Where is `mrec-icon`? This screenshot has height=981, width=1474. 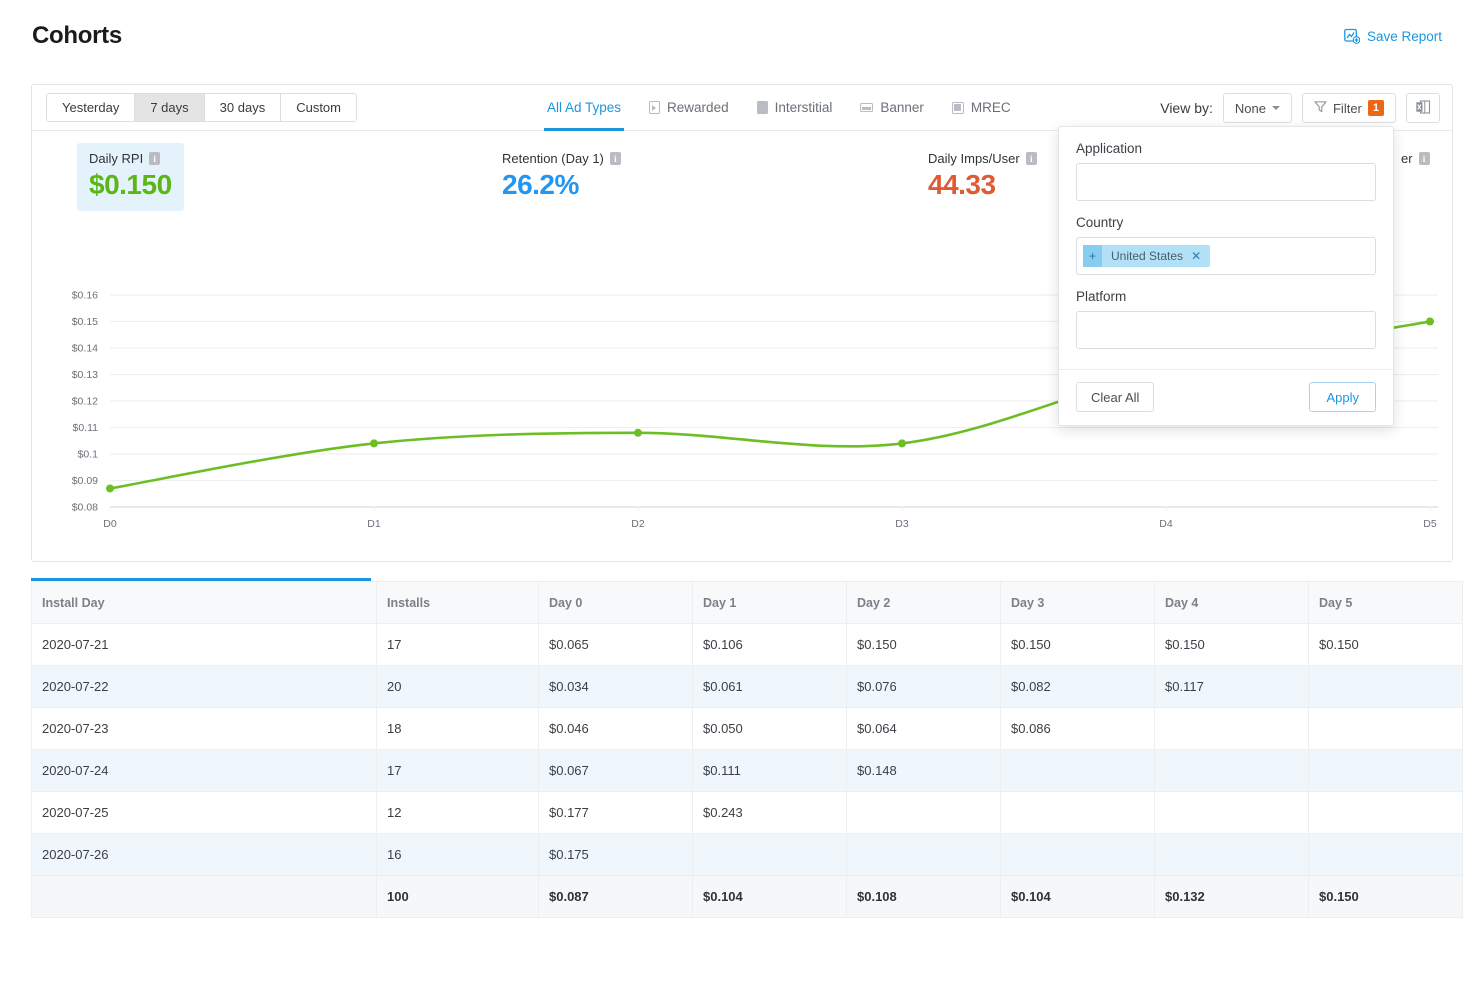
mrec-icon is located at coordinates (957, 107).